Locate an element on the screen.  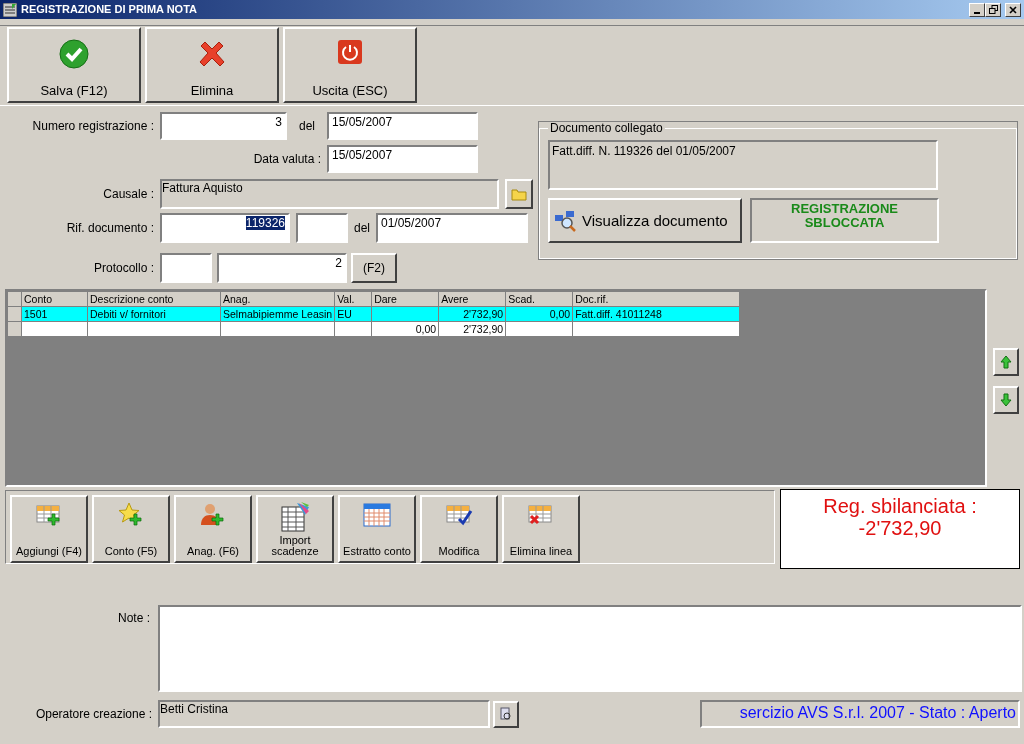
column-header: Doc.rif. is located at coordinates (656, 299).